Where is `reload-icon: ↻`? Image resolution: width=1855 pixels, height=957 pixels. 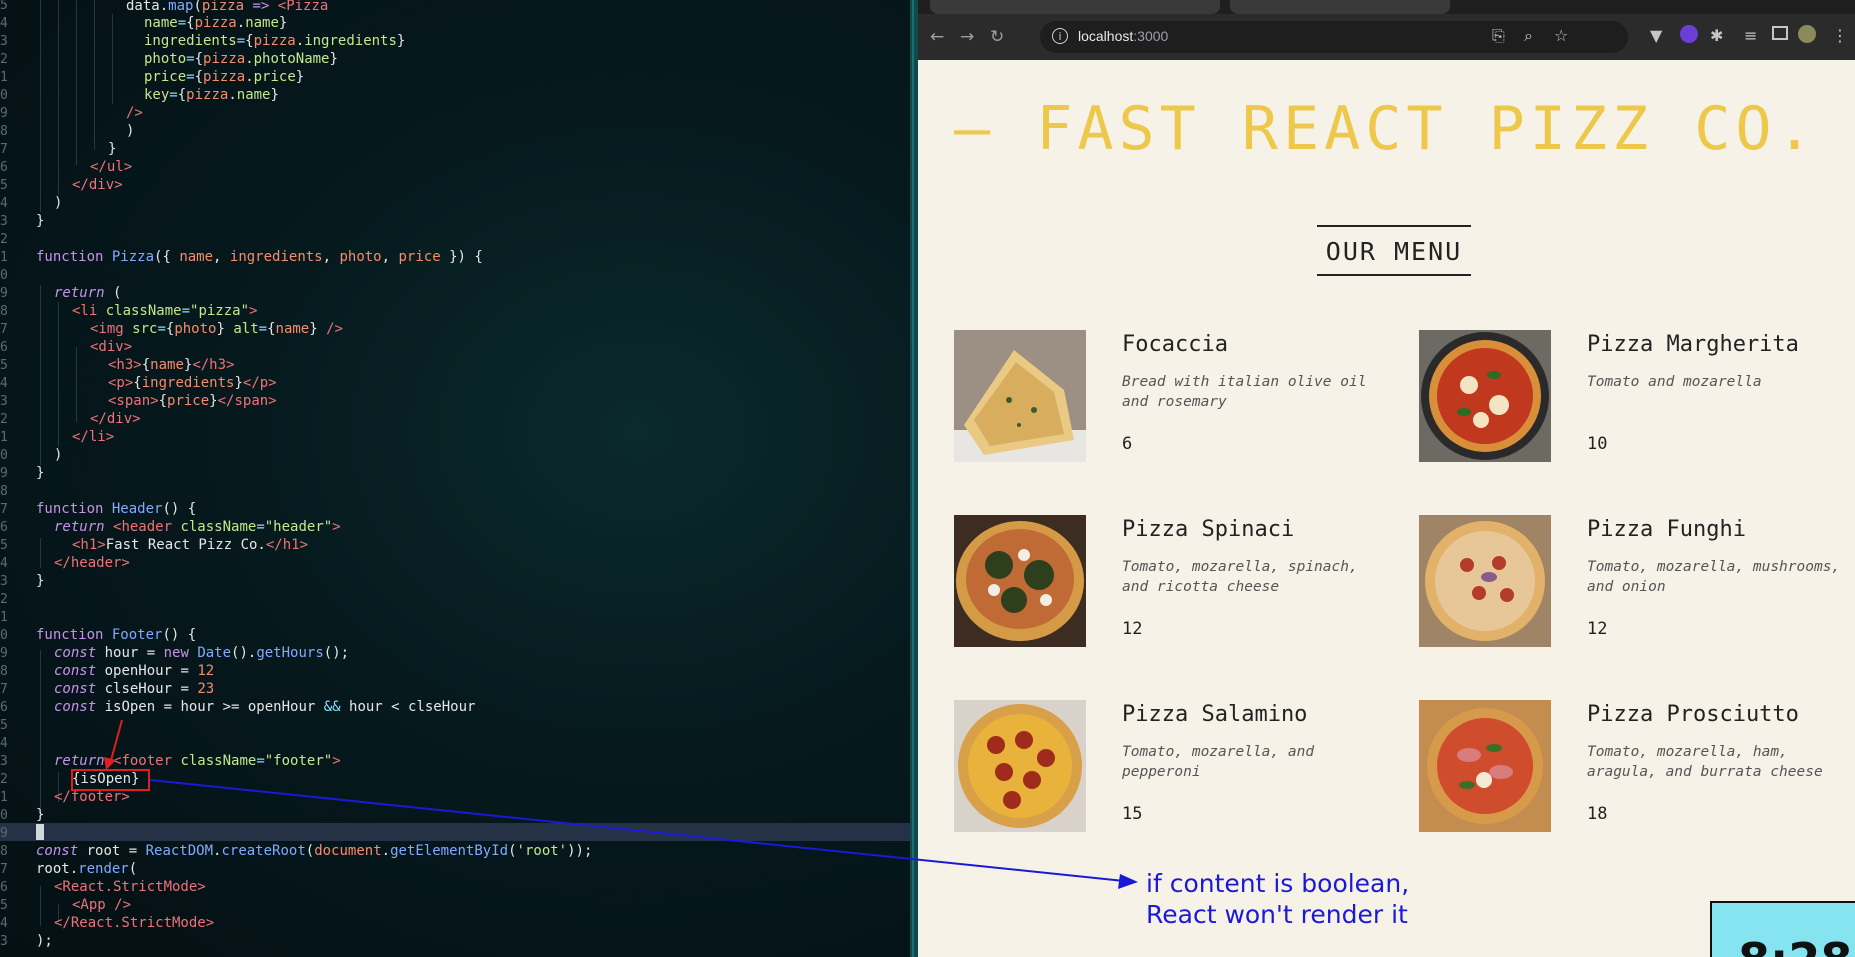
reload-icon: ↻ is located at coordinates (997, 37).